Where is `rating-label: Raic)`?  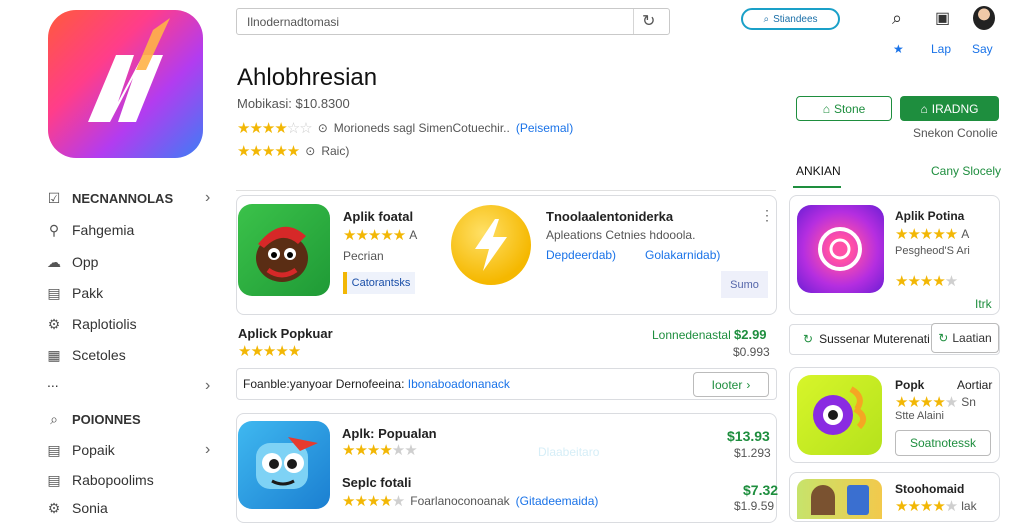 rating-label: Raic) is located at coordinates (335, 151).